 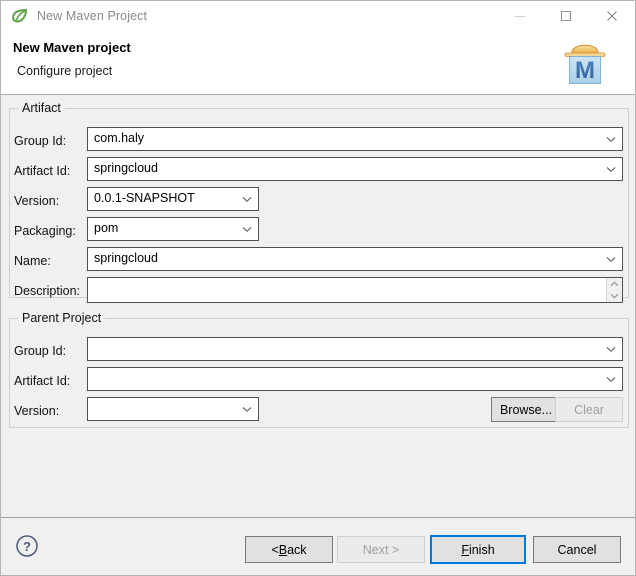 What do you see at coordinates (355, 290) in the screenshot?
I see `artifact-description-textarea` at bounding box center [355, 290].